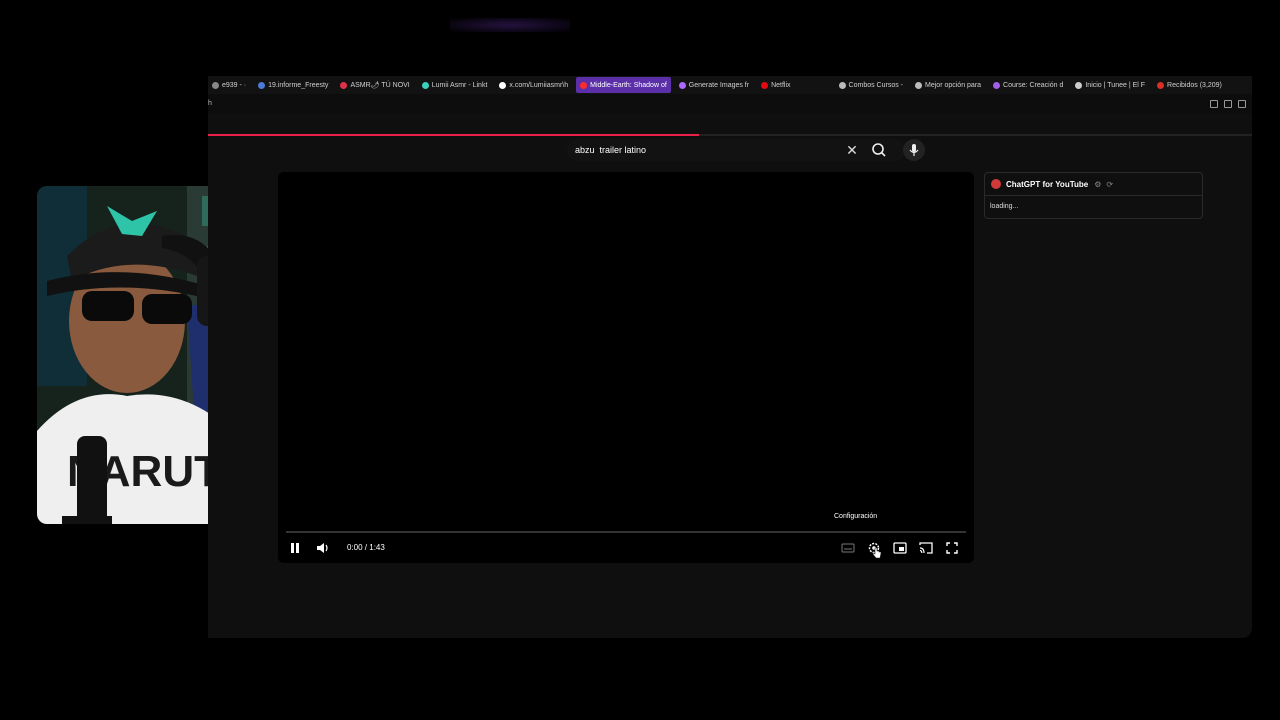 This screenshot has width=1280, height=720. I want to click on time-display: 0:00 / 1:43, so click(366, 547).